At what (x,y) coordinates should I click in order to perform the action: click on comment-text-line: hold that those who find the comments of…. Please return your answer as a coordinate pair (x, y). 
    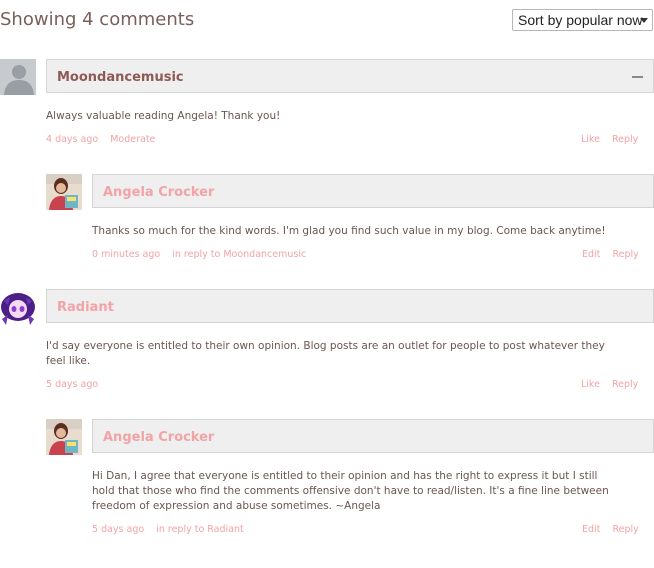
    Looking at the image, I should click on (350, 491).